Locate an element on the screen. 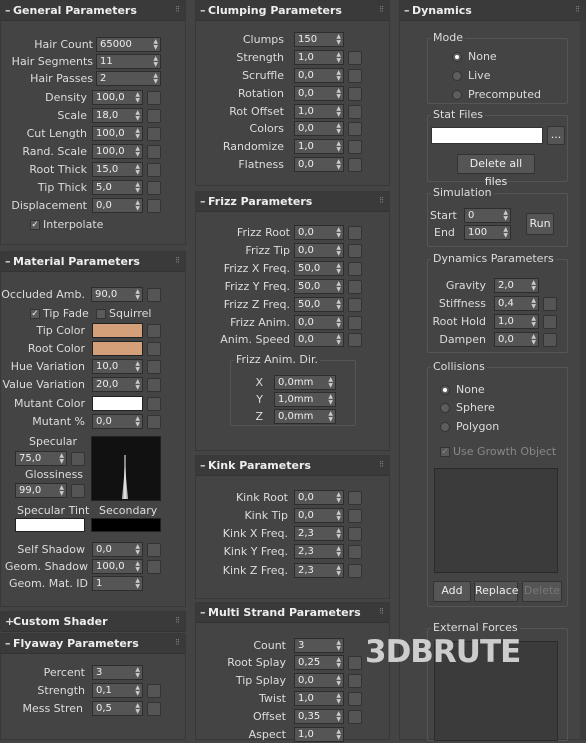 This screenshot has width=586, height=743. scale-map-button is located at coordinates (154, 116).